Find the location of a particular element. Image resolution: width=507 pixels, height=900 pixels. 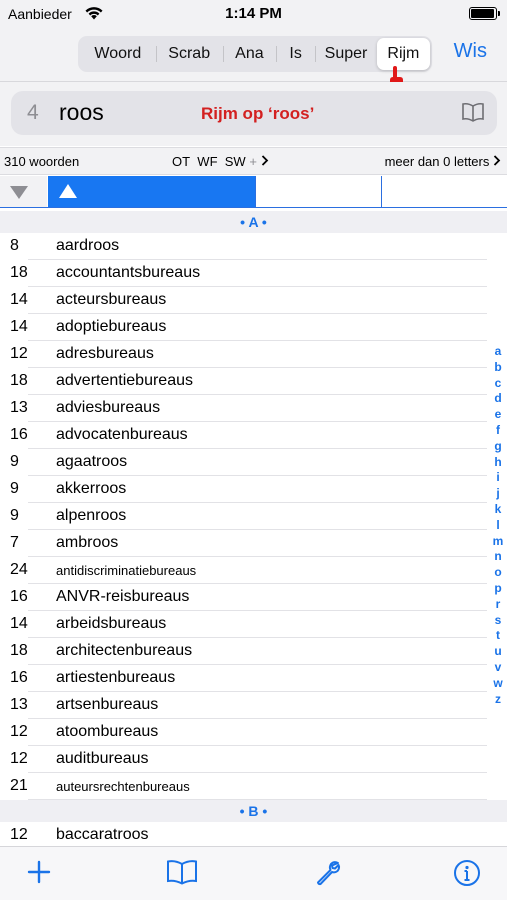

index-letter-g: g is located at coordinates (497, 447).